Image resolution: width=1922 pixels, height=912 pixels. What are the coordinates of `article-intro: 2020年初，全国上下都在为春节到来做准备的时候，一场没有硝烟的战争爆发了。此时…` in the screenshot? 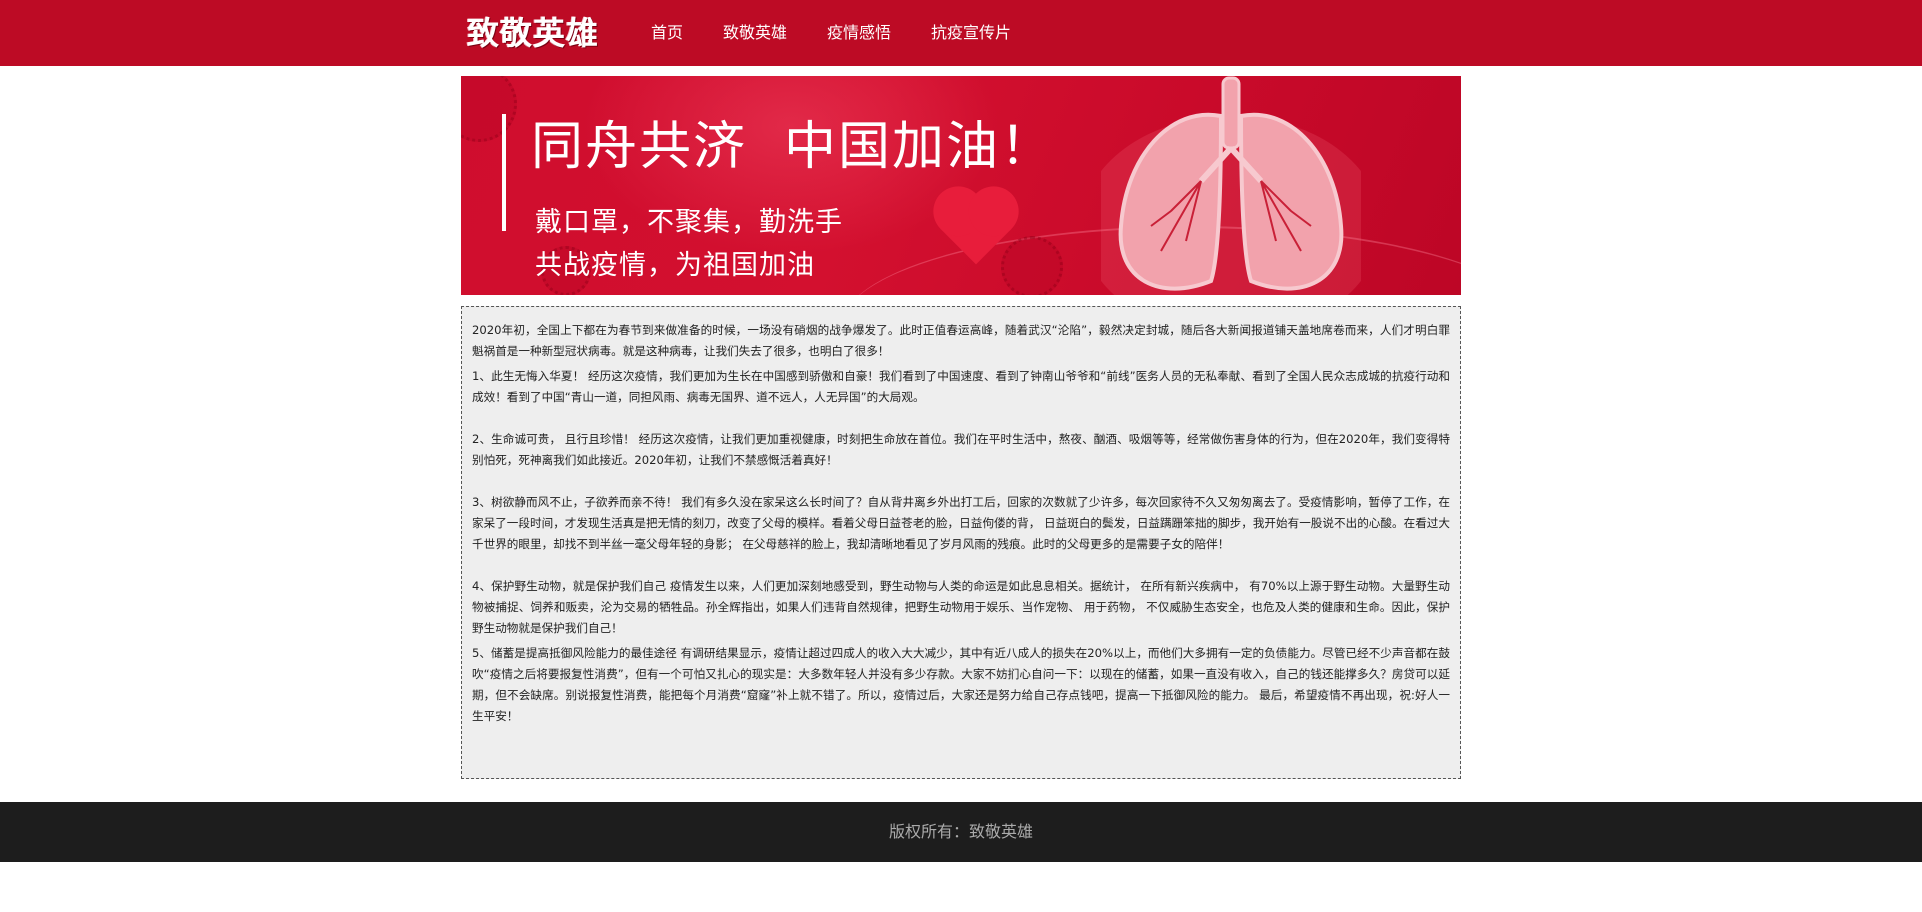 It's located at (961, 340).